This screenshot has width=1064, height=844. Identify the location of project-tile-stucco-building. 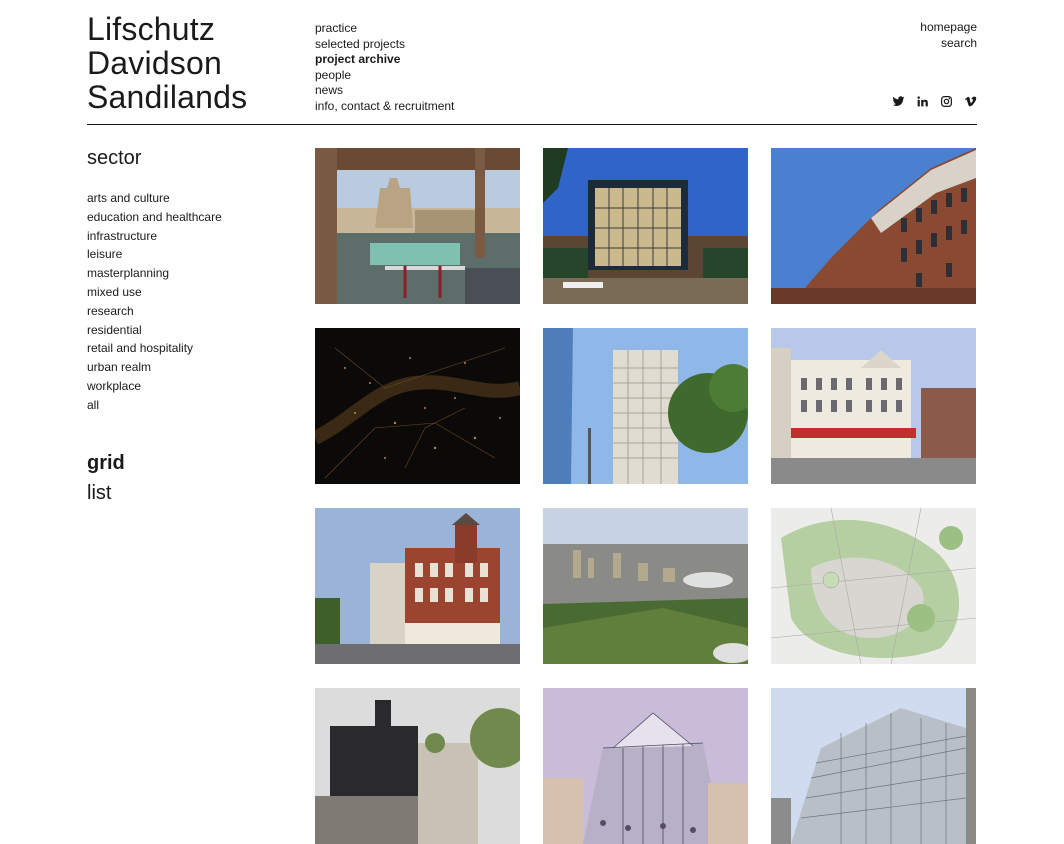
(873, 406).